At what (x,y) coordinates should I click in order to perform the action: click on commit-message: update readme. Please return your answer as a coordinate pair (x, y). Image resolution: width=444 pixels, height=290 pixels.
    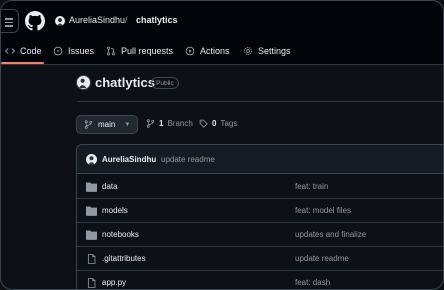
    Looking at the image, I should click on (188, 159).